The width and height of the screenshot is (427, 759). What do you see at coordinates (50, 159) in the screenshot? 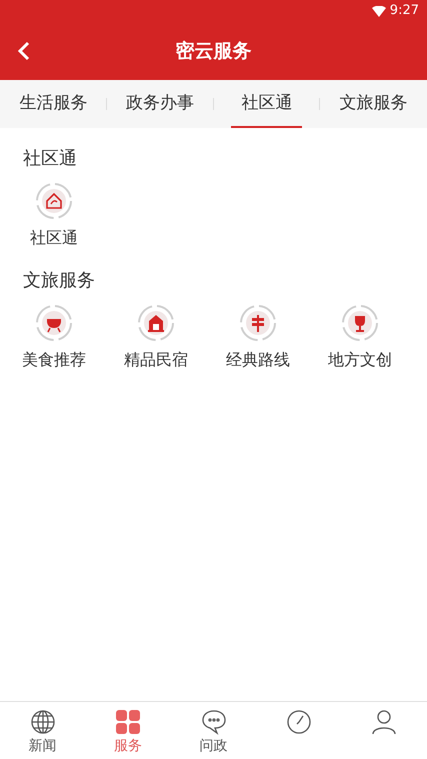
I see `section-title: 社区通` at bounding box center [50, 159].